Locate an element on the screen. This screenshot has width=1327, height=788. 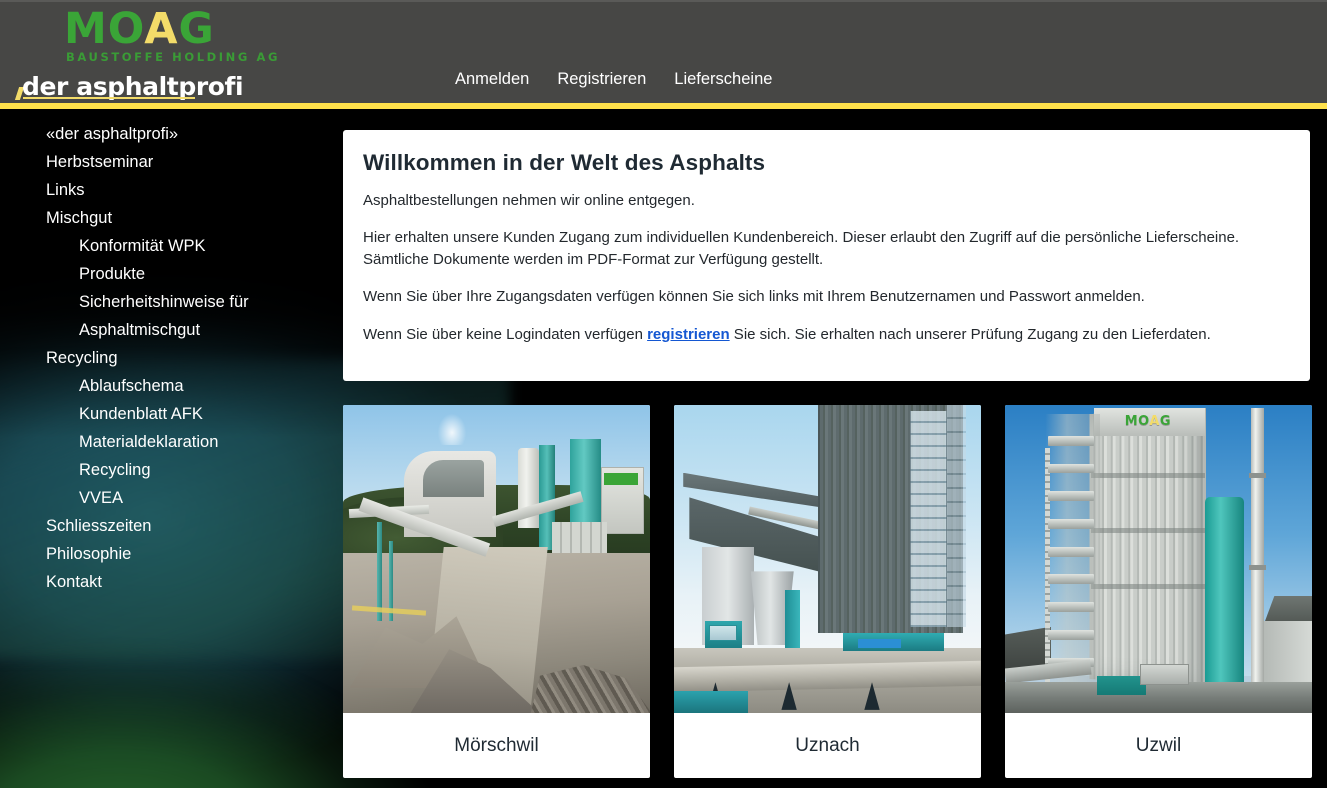
location-caption-uznach: Uznach is located at coordinates (827, 745).